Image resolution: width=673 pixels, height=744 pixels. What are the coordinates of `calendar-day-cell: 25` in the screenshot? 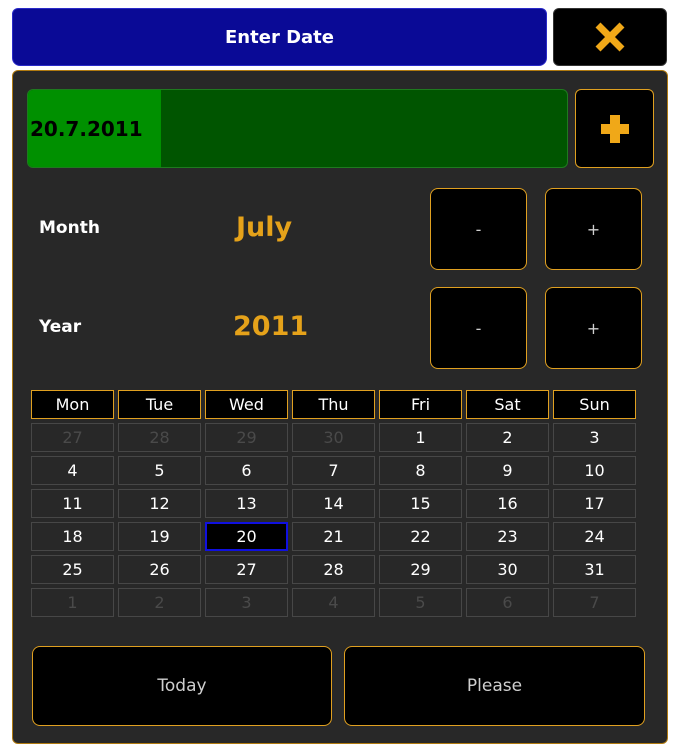 It's located at (72, 569).